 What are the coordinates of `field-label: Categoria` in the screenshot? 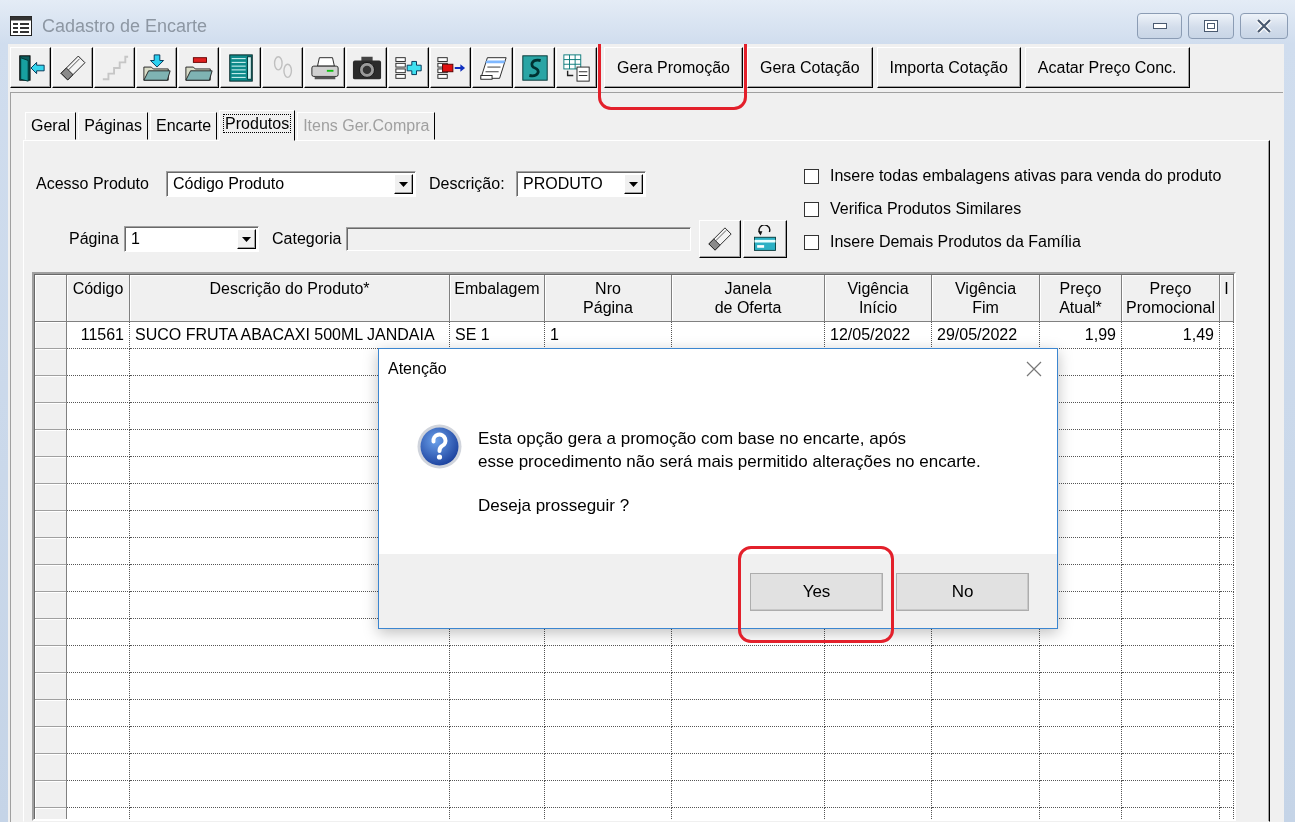 It's located at (307, 239).